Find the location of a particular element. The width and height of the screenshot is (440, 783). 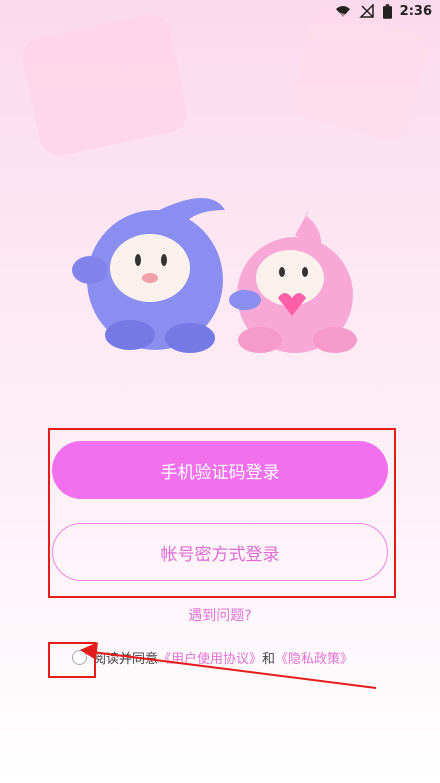

agreement-prefix: 阅读并同意 is located at coordinates (126, 659).